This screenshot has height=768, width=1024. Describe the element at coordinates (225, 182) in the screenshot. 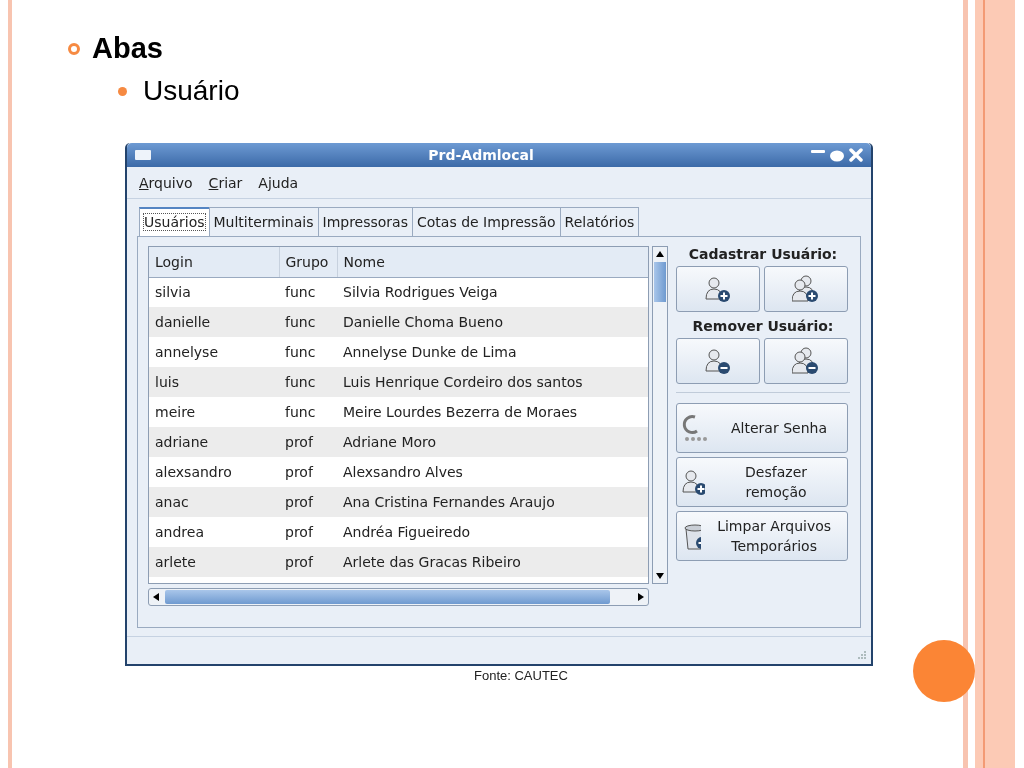

I see `menu-item: Criar` at that location.